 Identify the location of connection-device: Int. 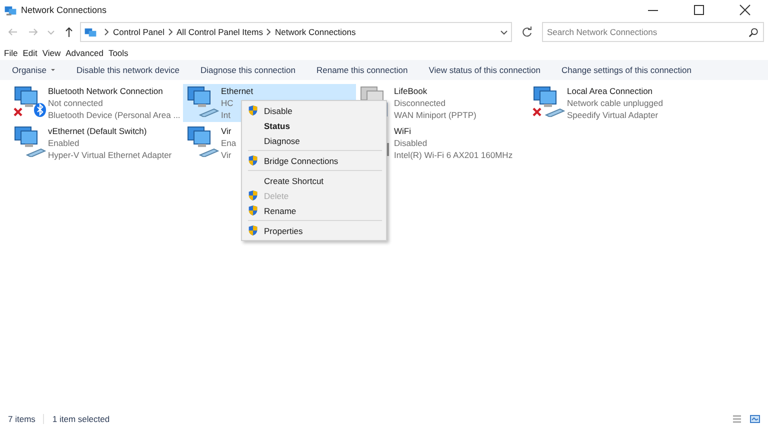
(226, 115).